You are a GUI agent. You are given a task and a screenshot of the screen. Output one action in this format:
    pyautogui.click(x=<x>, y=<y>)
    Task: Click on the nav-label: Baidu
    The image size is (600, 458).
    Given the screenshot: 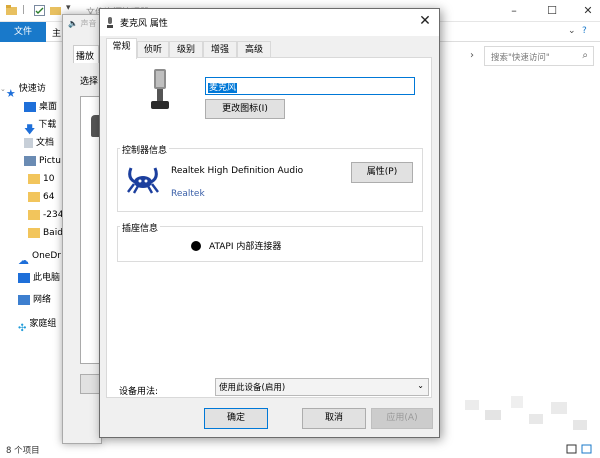 What is the action you would take?
    pyautogui.click(x=52, y=233)
    